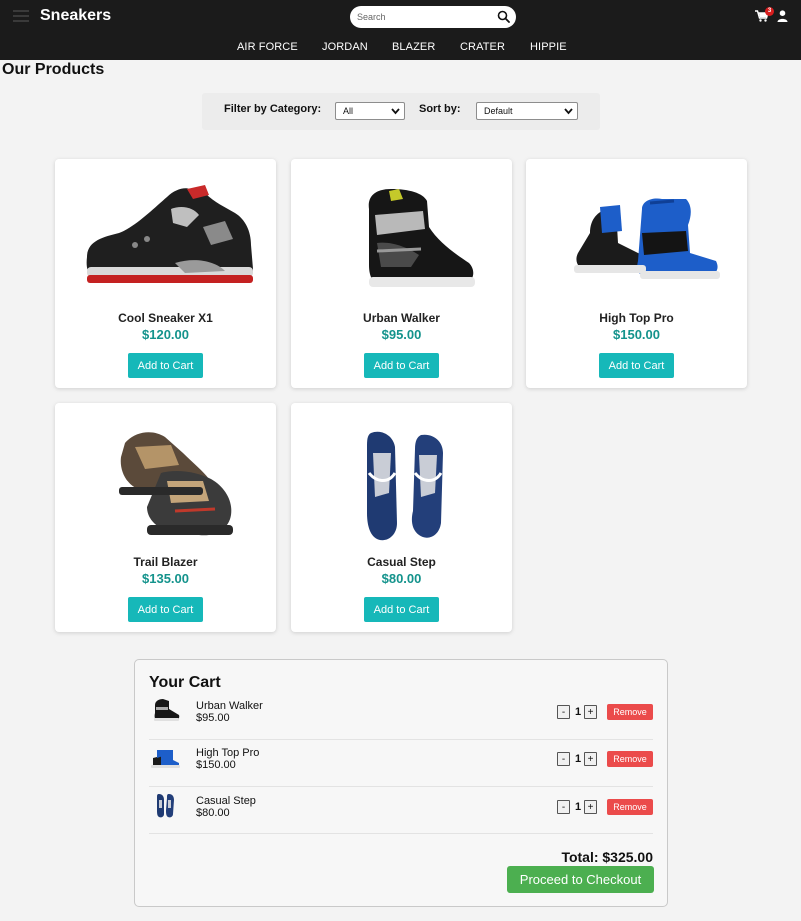 The image size is (801, 921). What do you see at coordinates (440, 109) in the screenshot?
I see `sort-label: Sort by:` at bounding box center [440, 109].